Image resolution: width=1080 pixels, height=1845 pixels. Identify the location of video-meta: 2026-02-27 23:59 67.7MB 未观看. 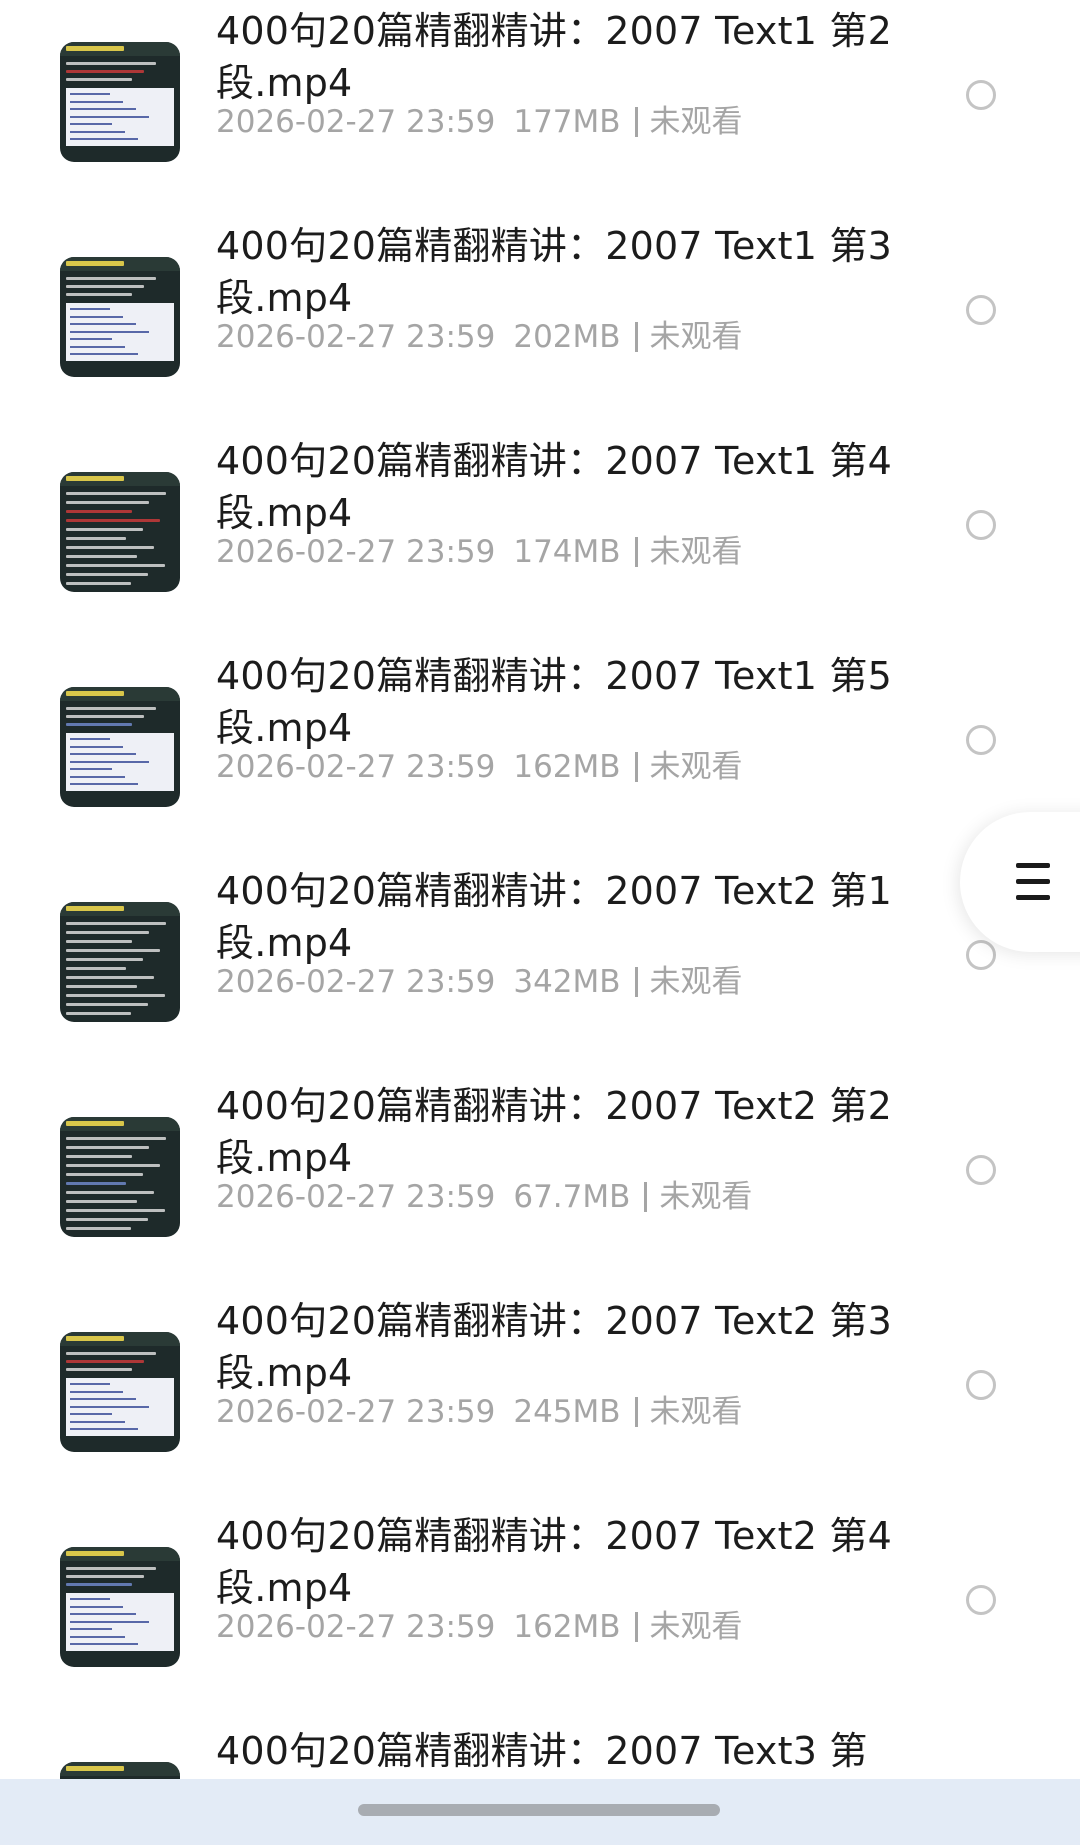
(566, 1197).